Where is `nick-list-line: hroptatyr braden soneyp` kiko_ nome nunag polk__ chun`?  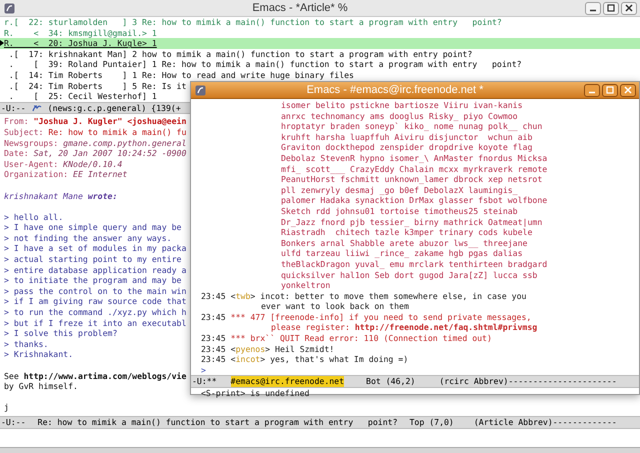 nick-list-line: hroptatyr braden soneyp` kiko_ nome nunag polk__ chun is located at coordinates (411, 126).